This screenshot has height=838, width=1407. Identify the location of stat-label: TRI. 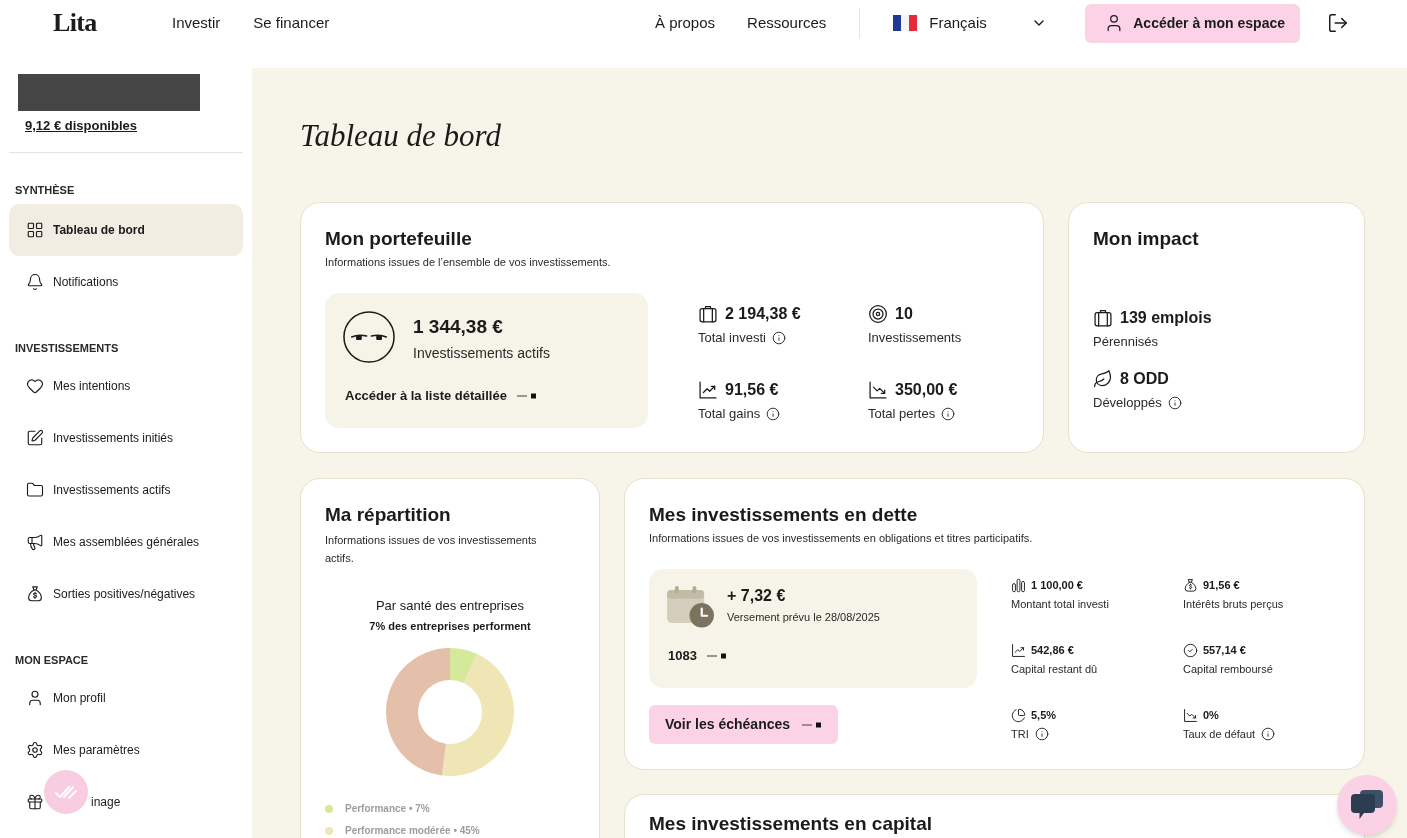
(1020, 734).